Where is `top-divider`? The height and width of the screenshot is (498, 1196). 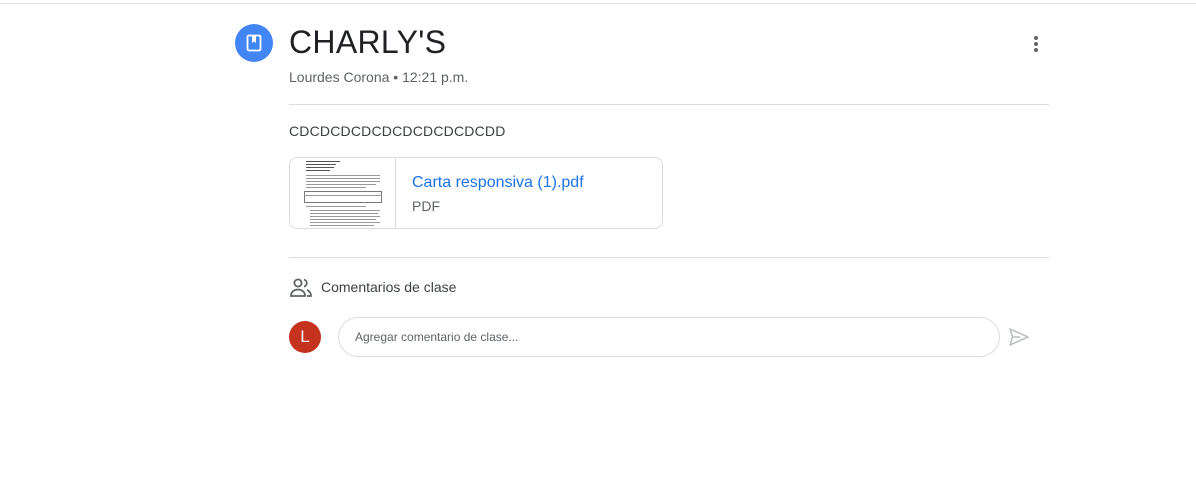 top-divider is located at coordinates (598, 3).